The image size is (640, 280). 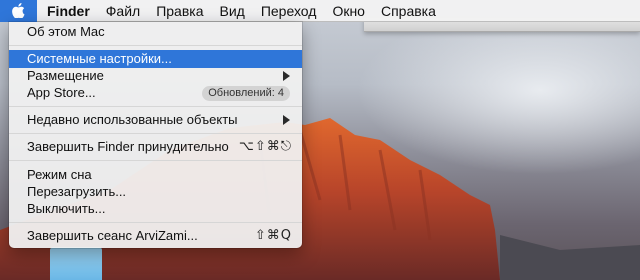 I want to click on menu-edit: Правка, so click(x=179, y=11).